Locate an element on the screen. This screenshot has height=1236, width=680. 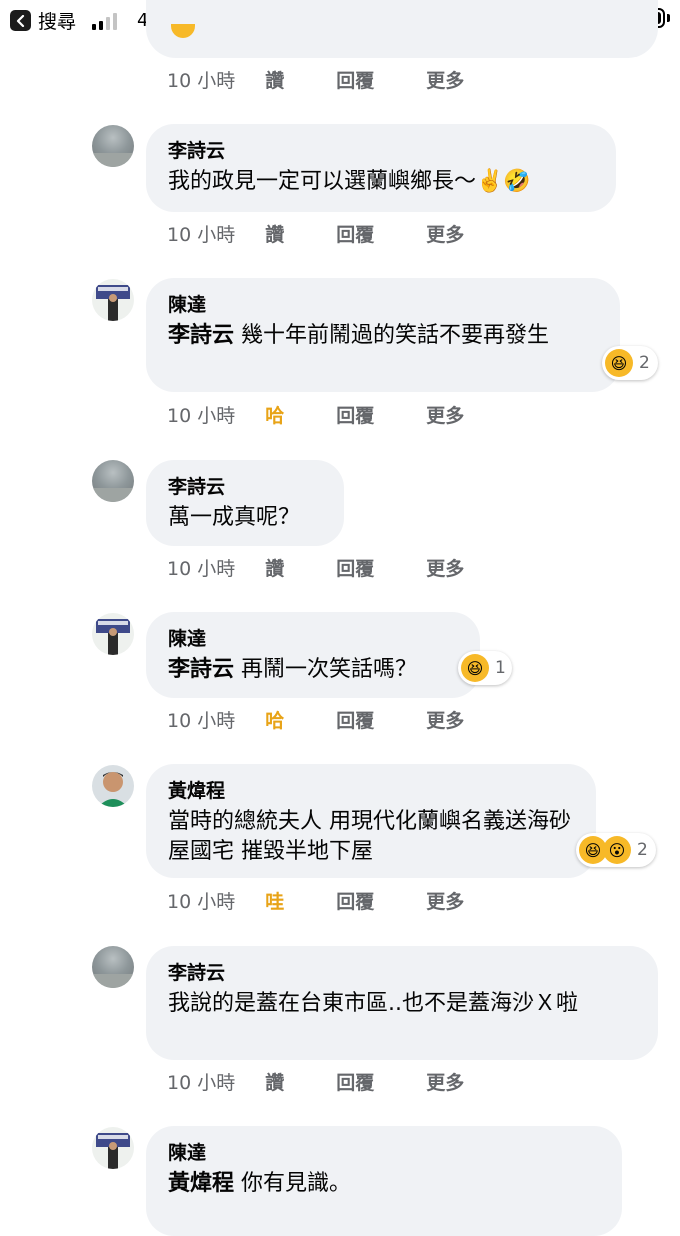
comment-bubble: 李詩云 我的政見一定可以選蘭嶼鄉長～✌️🤣 is located at coordinates (381, 168).